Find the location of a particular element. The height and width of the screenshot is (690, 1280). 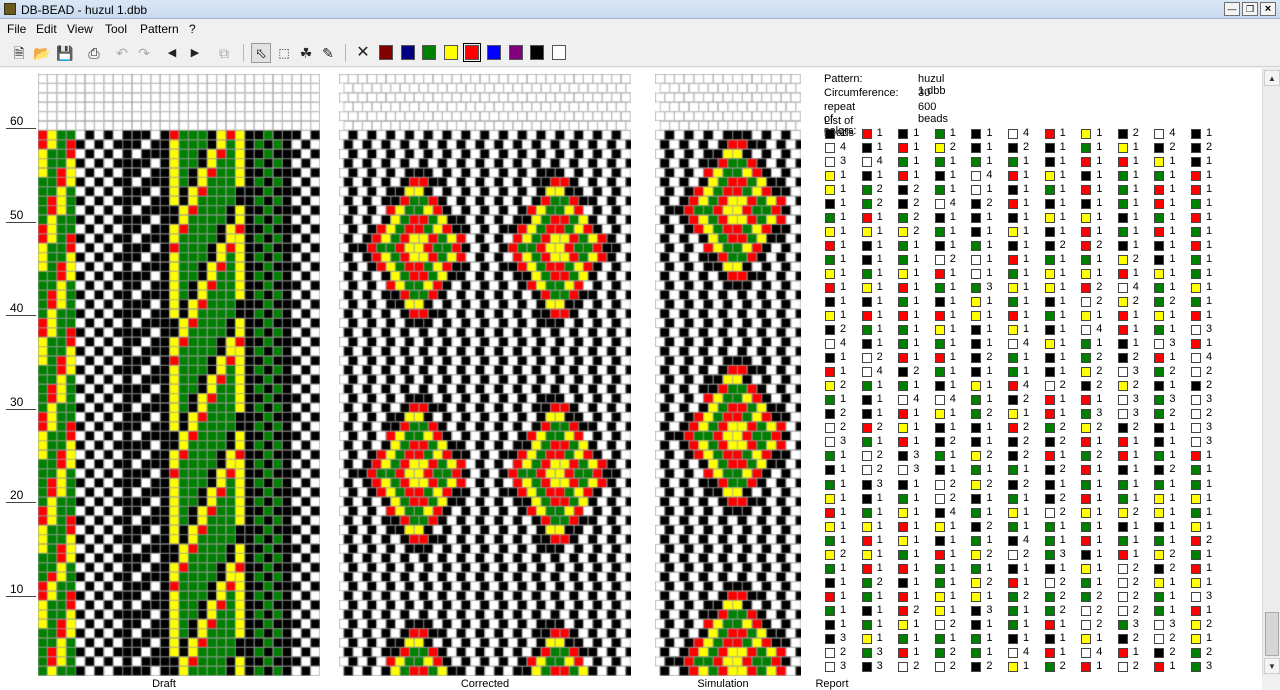

print-icon: ⎙ is located at coordinates (94, 53).